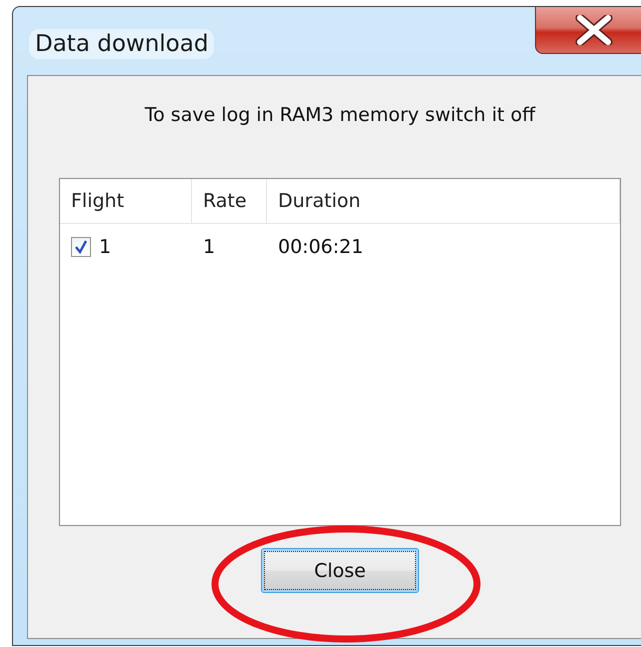  What do you see at coordinates (340, 570) in the screenshot?
I see `close-button: Close` at bounding box center [340, 570].